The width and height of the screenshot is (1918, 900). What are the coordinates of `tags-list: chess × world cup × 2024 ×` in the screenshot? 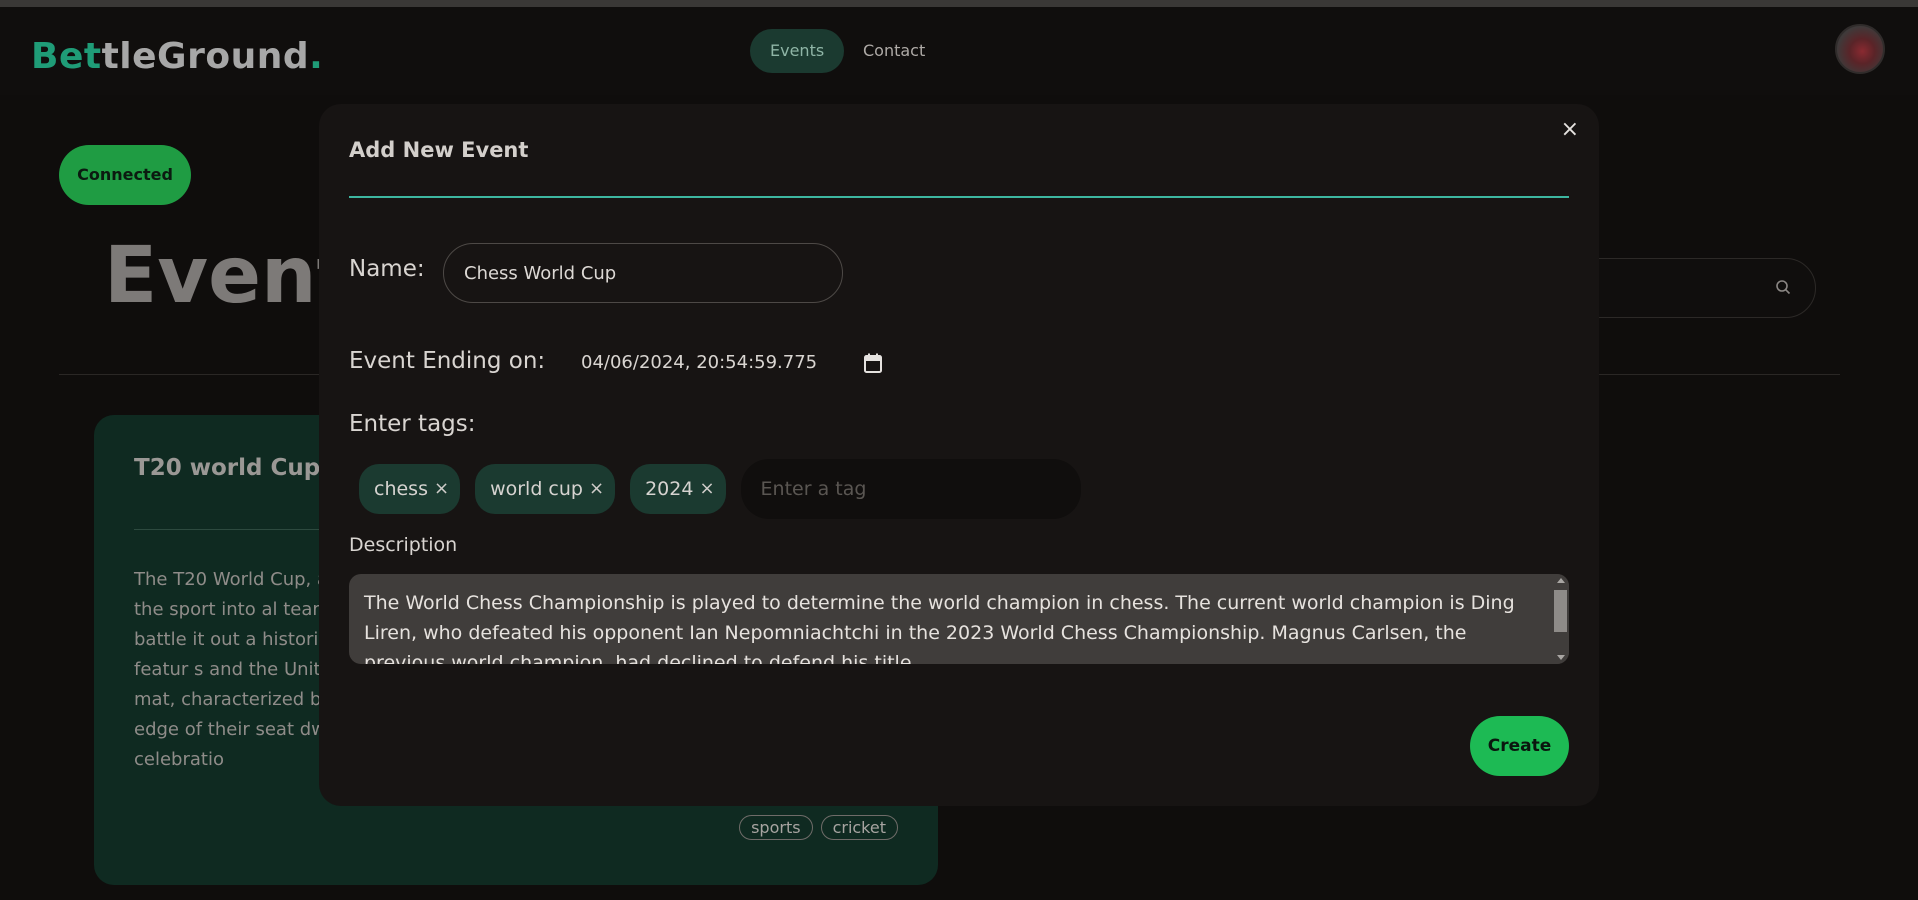 It's located at (720, 489).